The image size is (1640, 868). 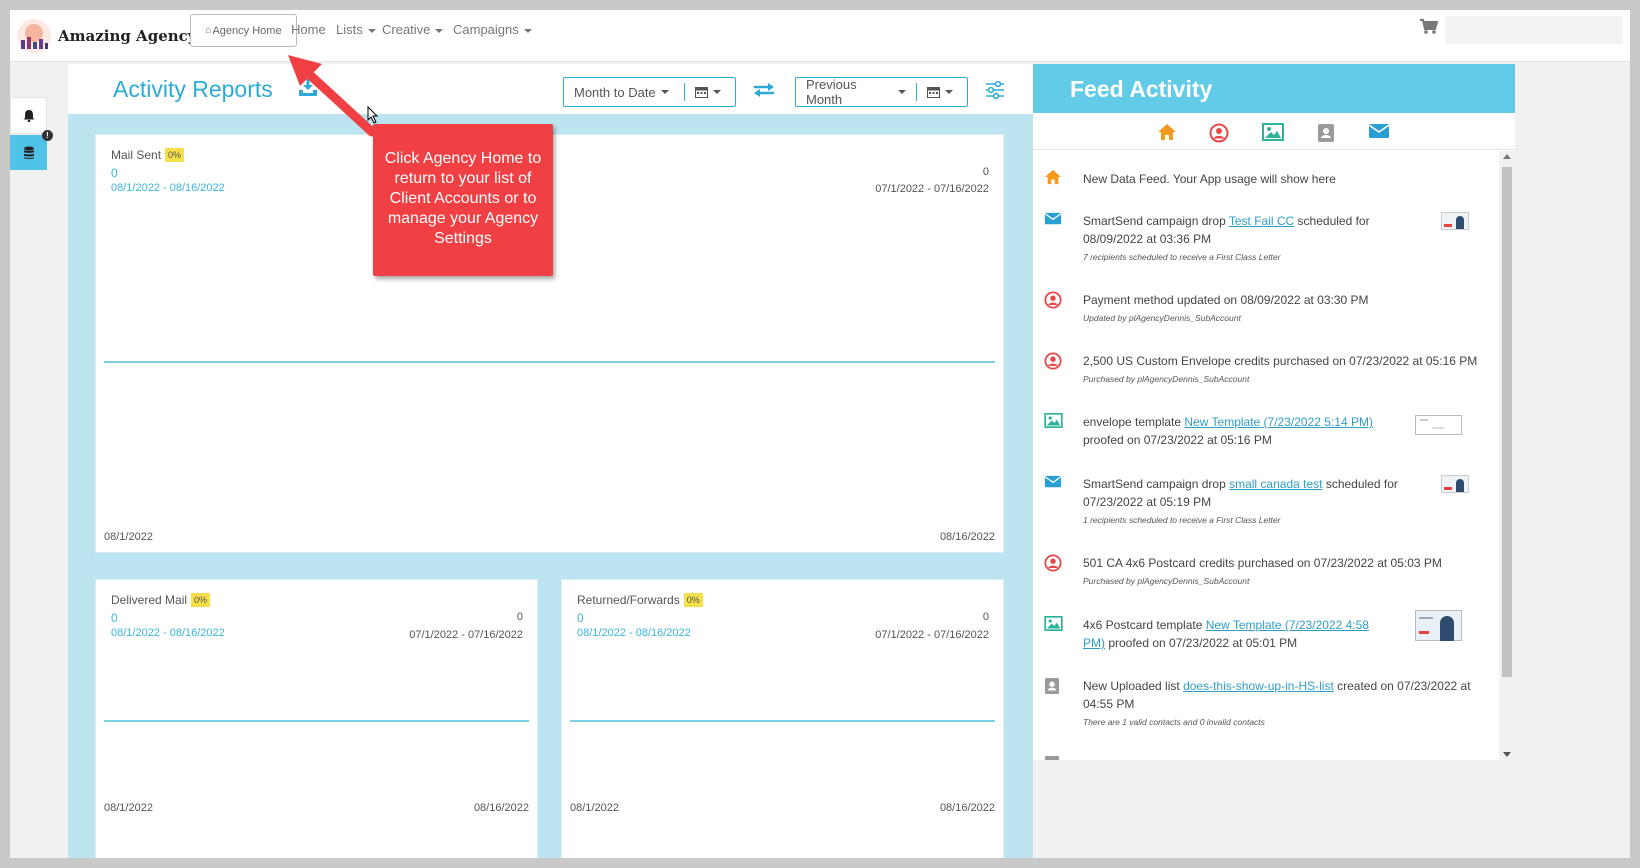 I want to click on bell-icon, so click(x=28, y=116).